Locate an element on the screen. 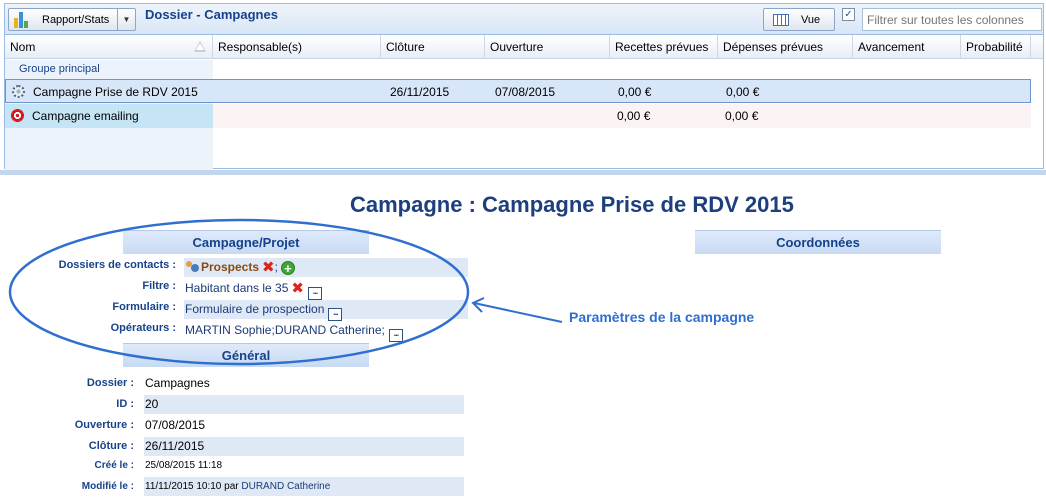  sort-icon is located at coordinates (200, 46).